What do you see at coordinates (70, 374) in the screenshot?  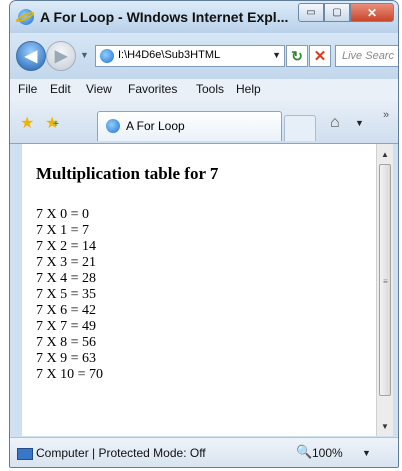 I see `table-row: 7 X 10 = 70` at bounding box center [70, 374].